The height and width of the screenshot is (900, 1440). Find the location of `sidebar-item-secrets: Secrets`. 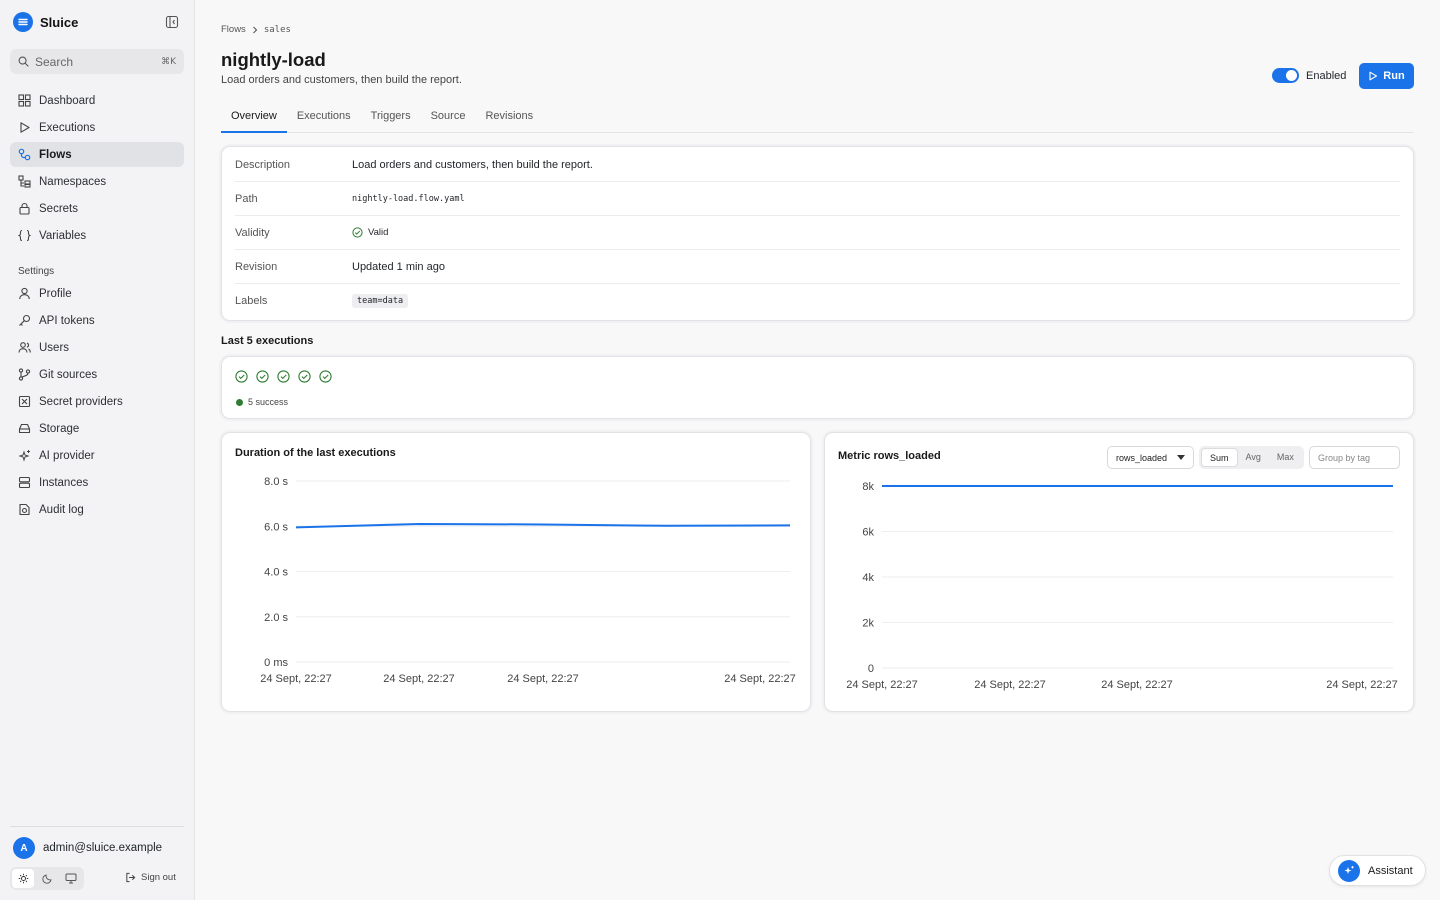

sidebar-item-secrets: Secrets is located at coordinates (97, 208).